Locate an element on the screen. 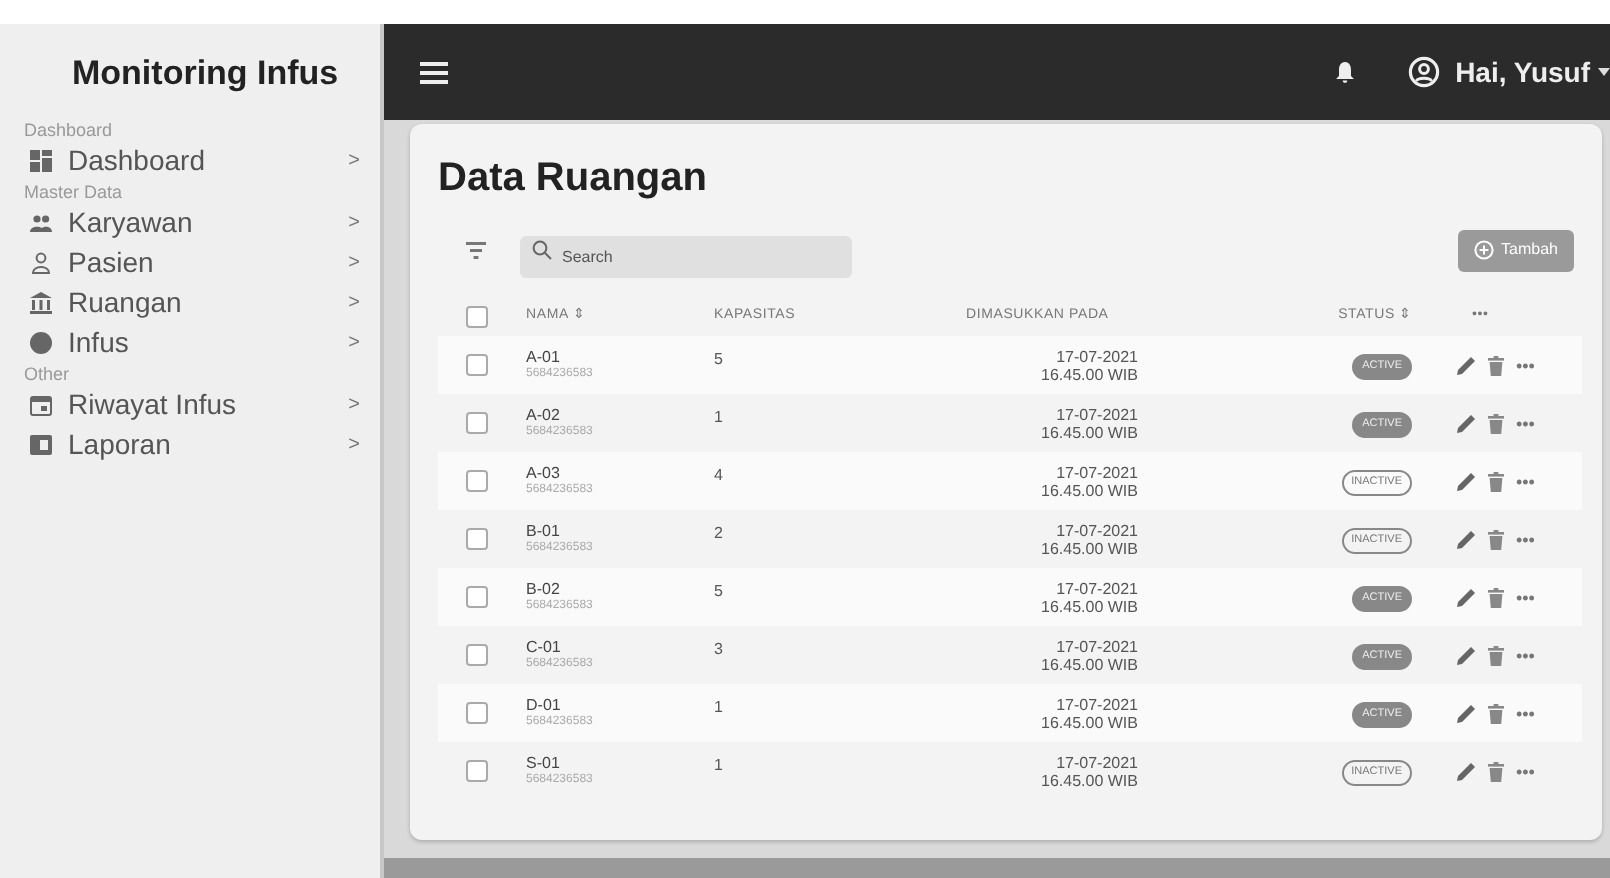 The width and height of the screenshot is (1610, 878). user-menu: Hai, Yusuf is located at coordinates (1532, 72).